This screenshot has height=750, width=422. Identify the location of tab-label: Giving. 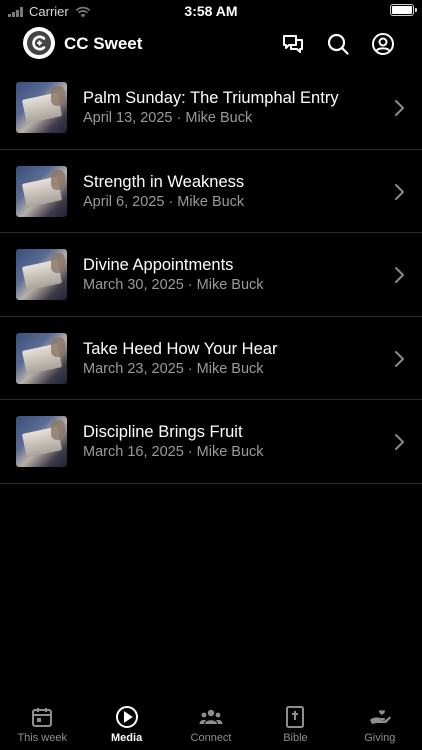
(380, 738).